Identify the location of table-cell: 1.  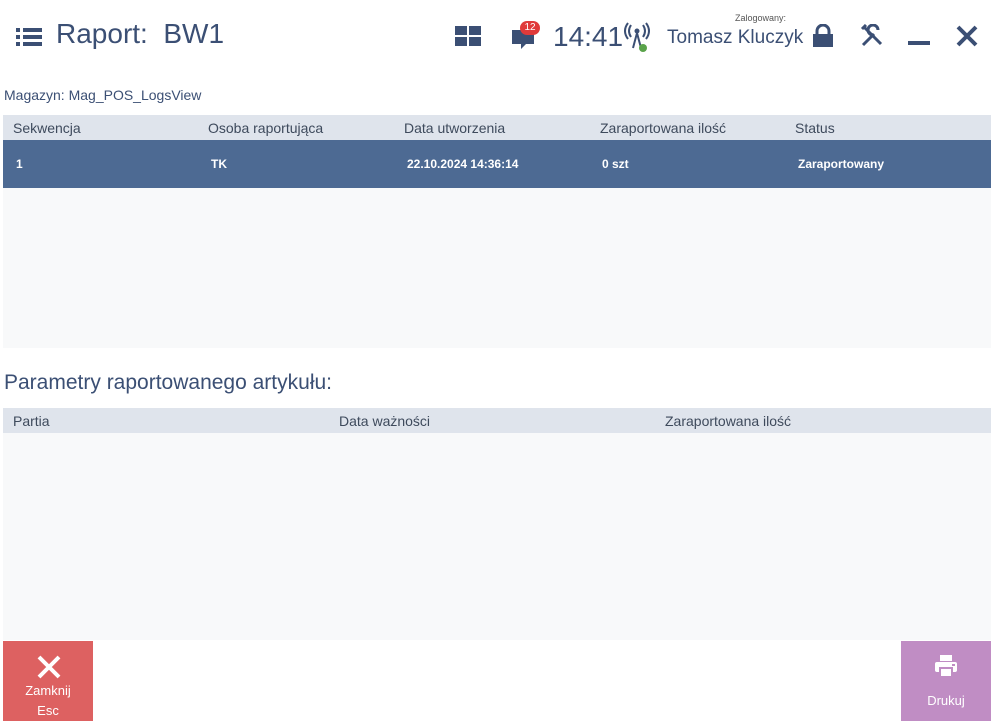
(19, 164).